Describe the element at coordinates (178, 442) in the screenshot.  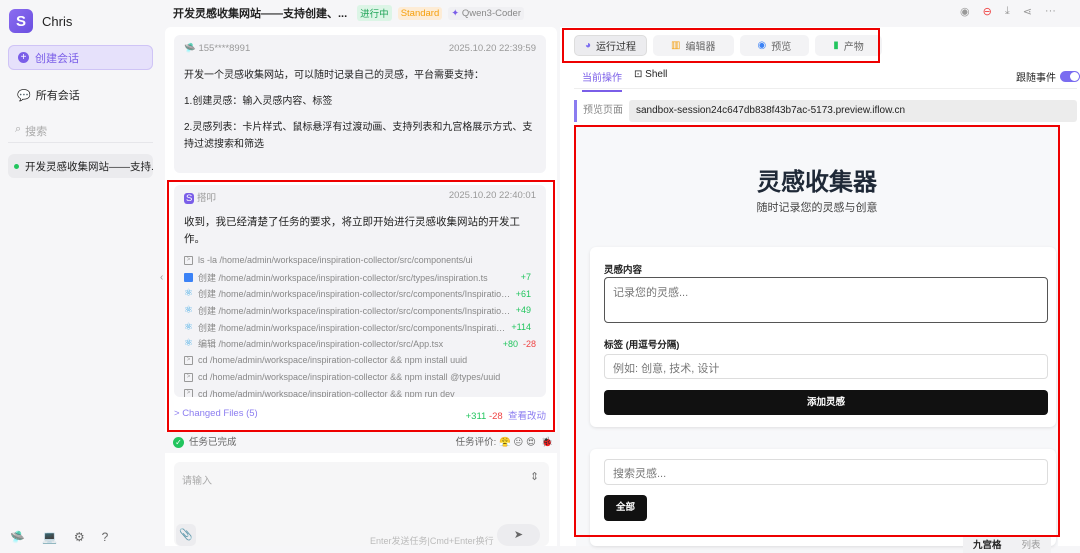
I see `check-icon: ✓` at that location.